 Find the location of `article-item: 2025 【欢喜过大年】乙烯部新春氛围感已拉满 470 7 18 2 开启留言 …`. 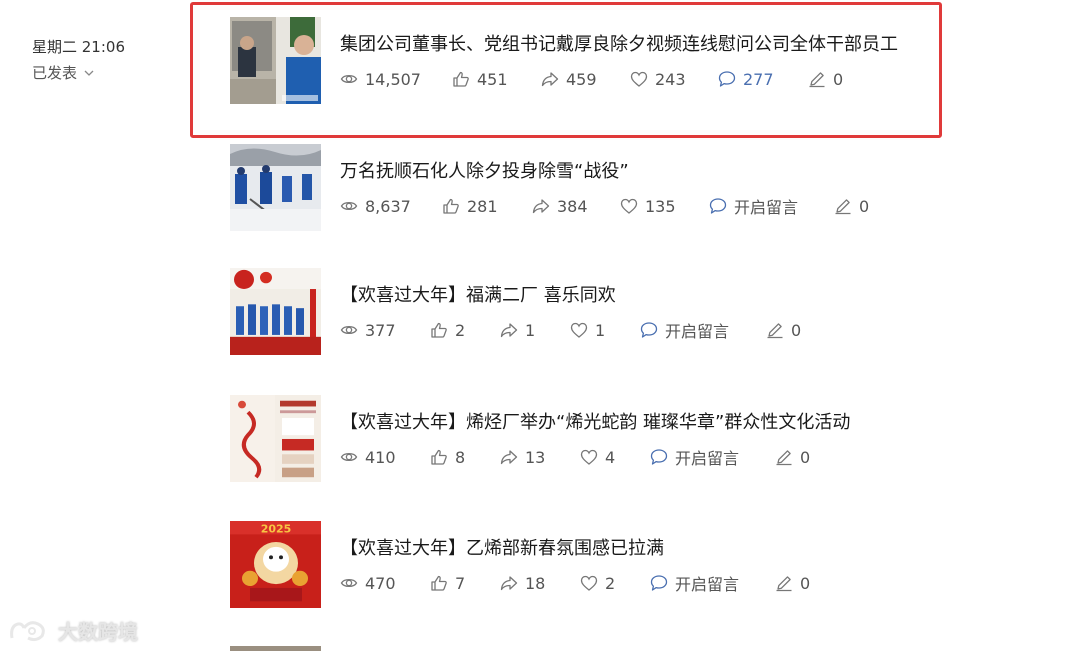

article-item: 2025 【欢喜过大年】乙烯部新春氛围感已拉满 470 7 18 2 开启留言 … is located at coordinates (580, 567).